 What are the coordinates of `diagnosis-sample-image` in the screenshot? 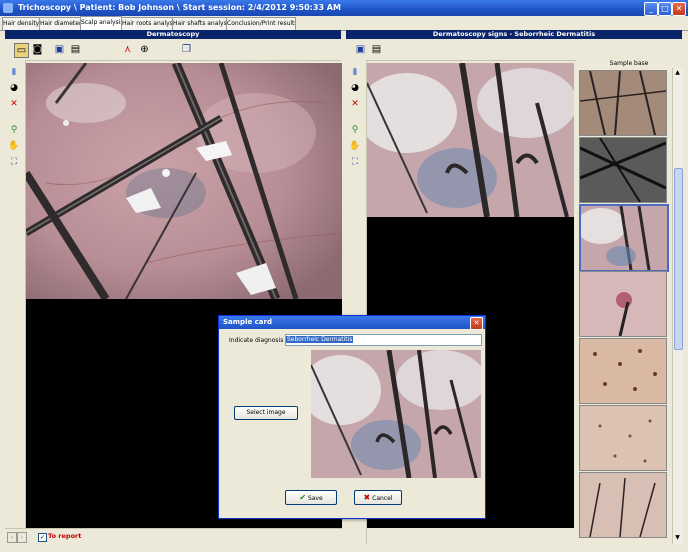 It's located at (470, 140).